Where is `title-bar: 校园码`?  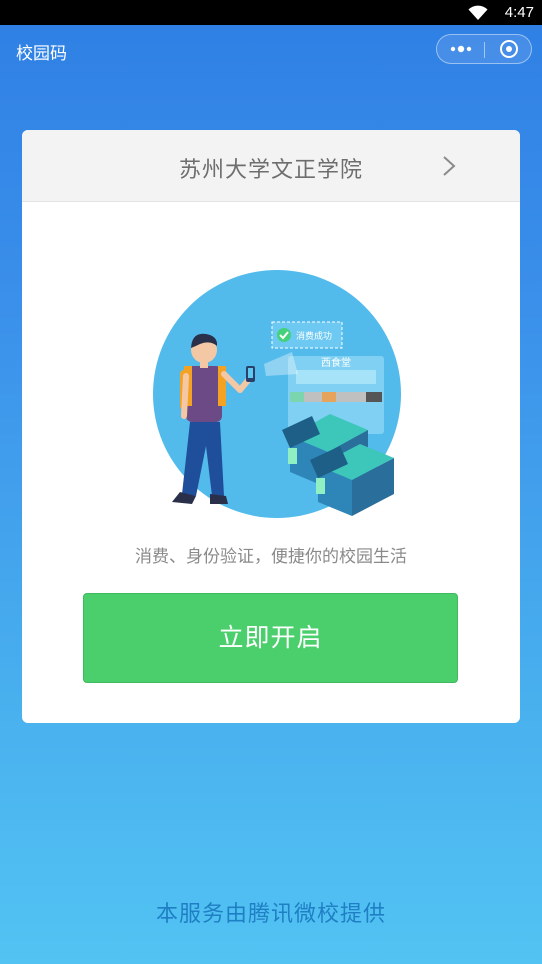
title-bar: 校园码 is located at coordinates (271, 50).